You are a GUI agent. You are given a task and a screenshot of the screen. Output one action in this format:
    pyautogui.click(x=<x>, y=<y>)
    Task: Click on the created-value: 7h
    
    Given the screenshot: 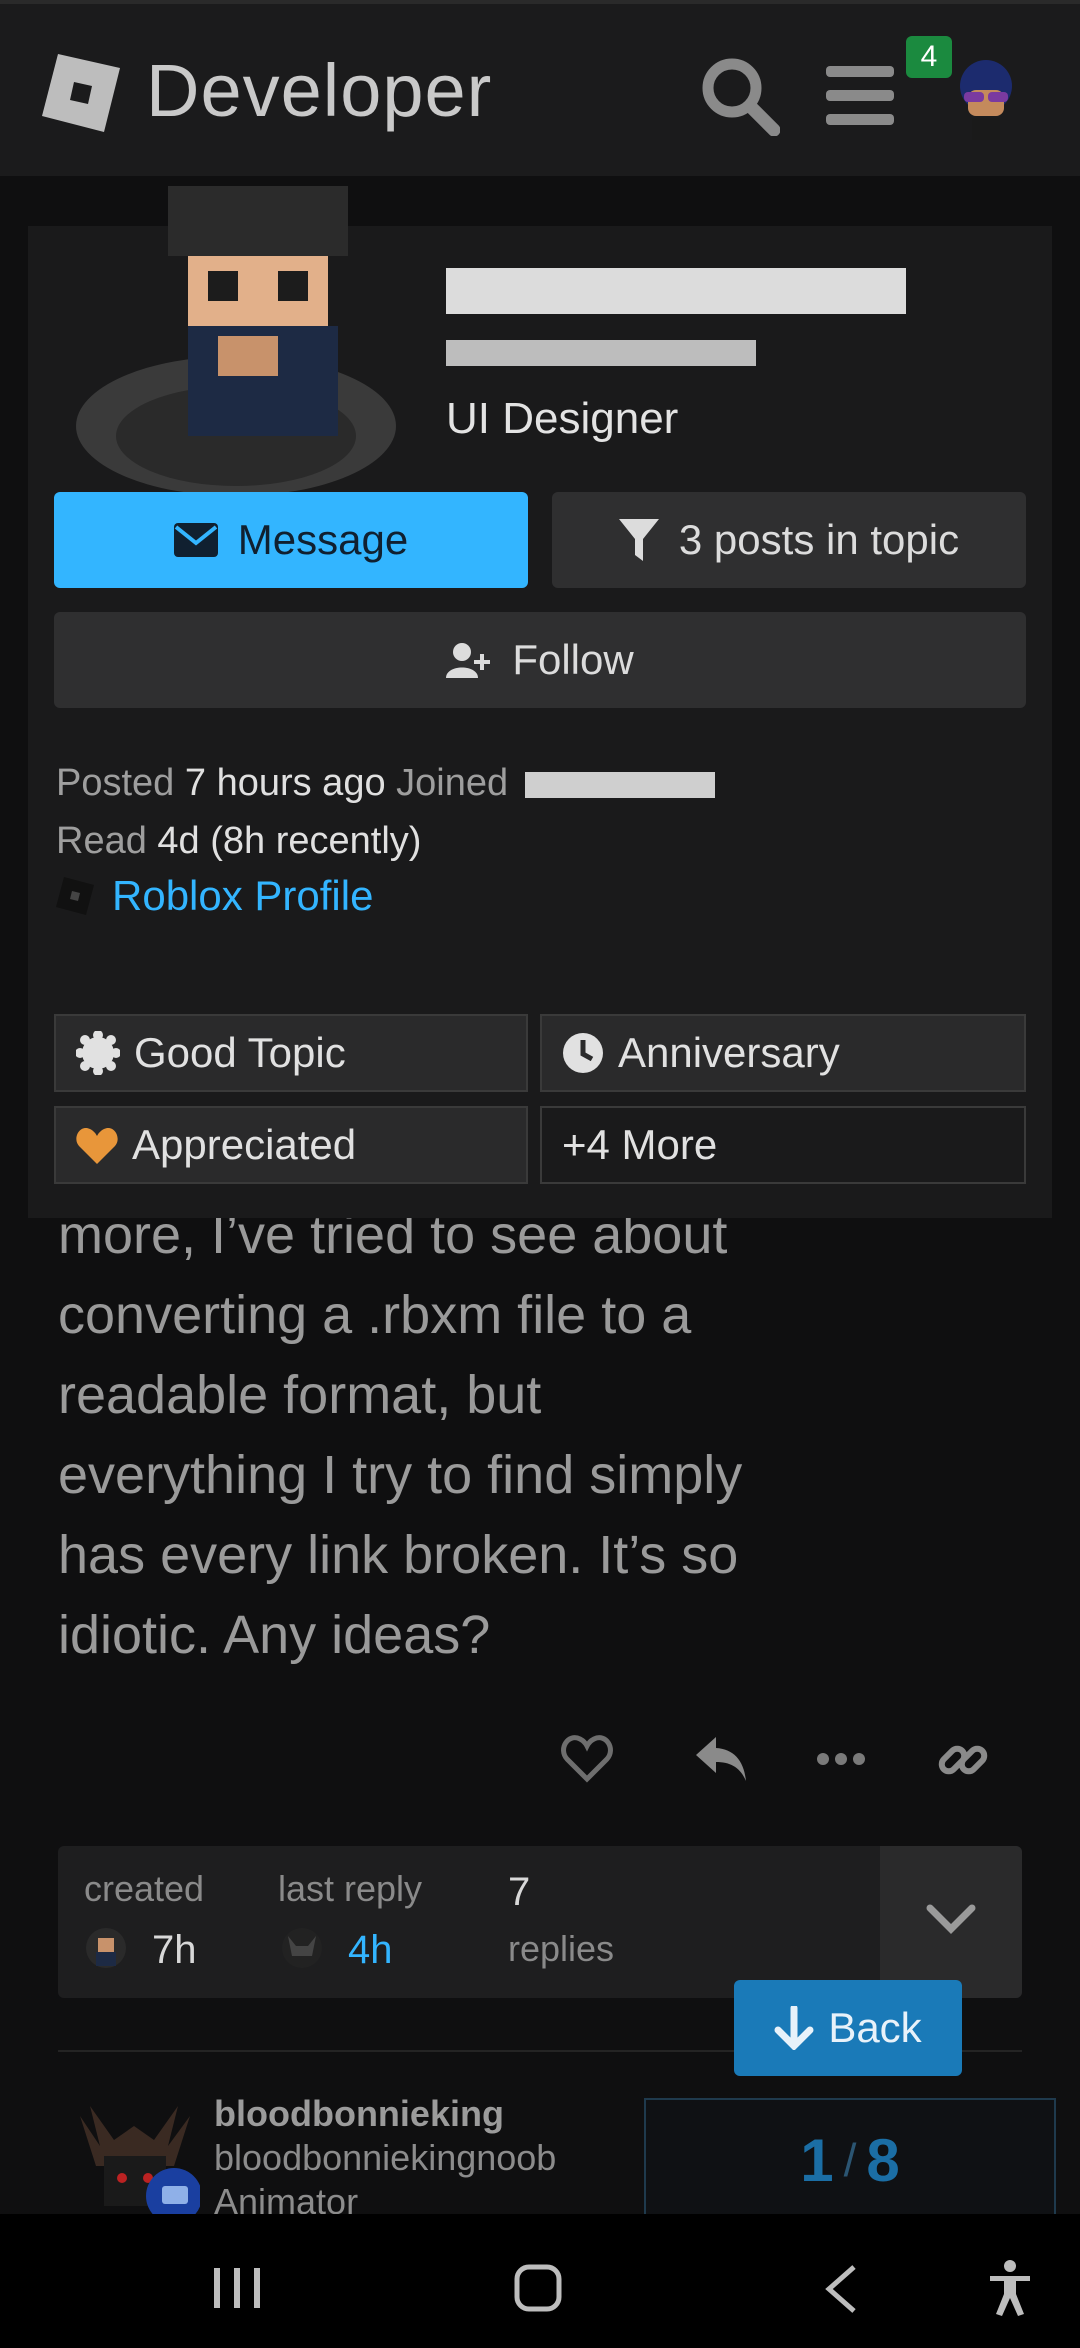 What is the action you would take?
    pyautogui.click(x=174, y=1950)
    